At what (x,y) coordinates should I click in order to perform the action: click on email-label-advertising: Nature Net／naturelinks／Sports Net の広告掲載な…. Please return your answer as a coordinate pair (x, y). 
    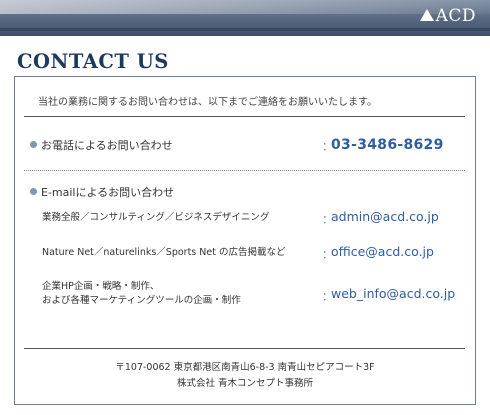
    Looking at the image, I should click on (163, 253).